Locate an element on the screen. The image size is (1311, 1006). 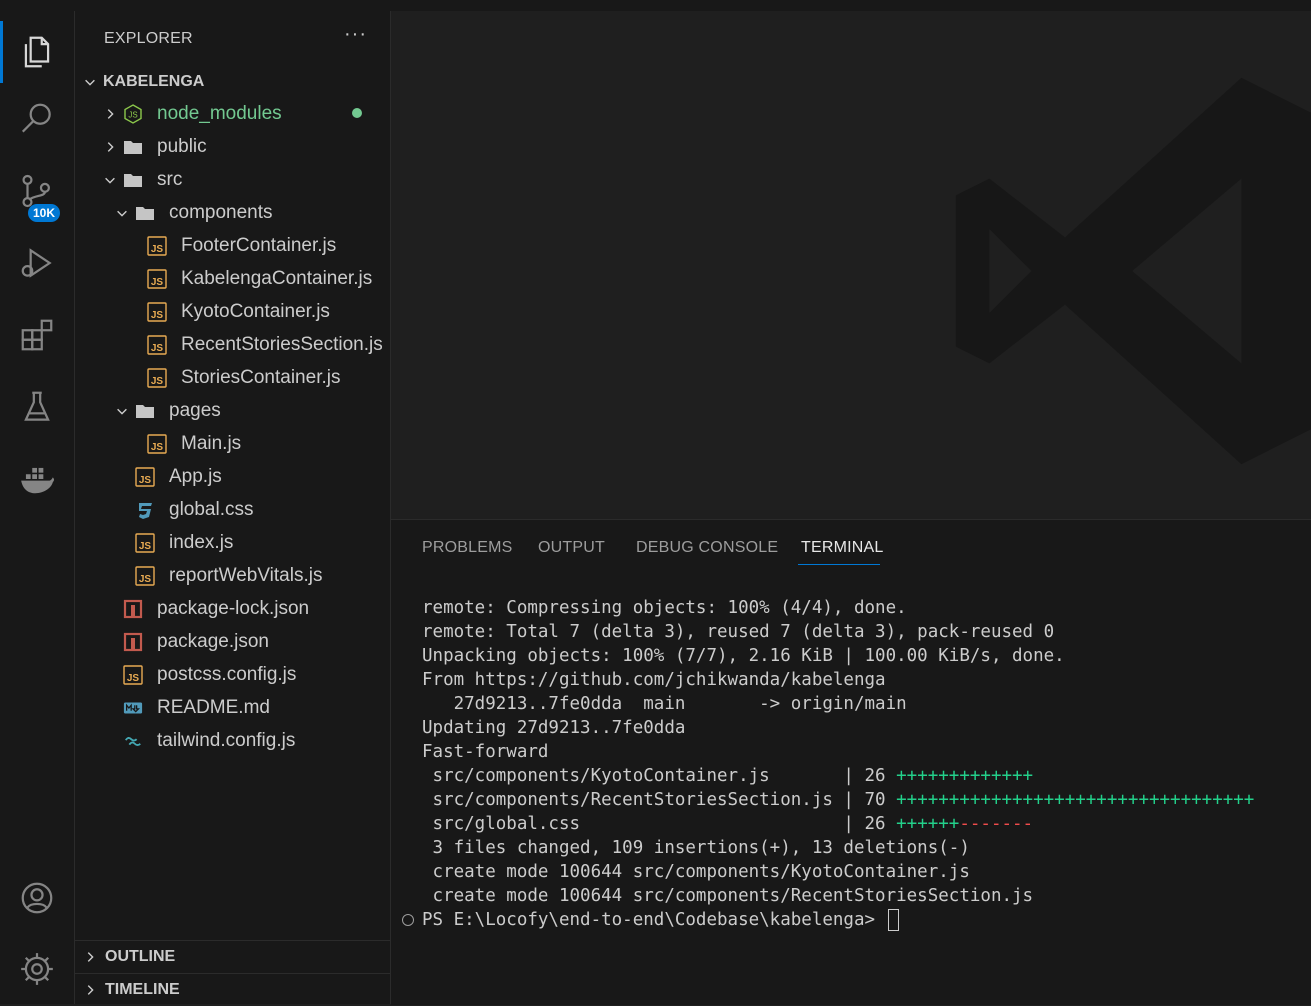
file-item: JS KabelengaContainer.js is located at coordinates (232, 278).